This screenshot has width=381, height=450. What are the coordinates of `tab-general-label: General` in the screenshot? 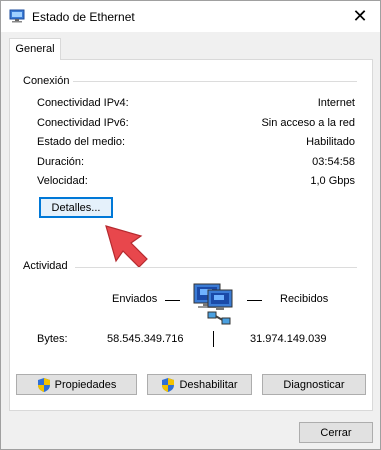 It's located at (35, 49).